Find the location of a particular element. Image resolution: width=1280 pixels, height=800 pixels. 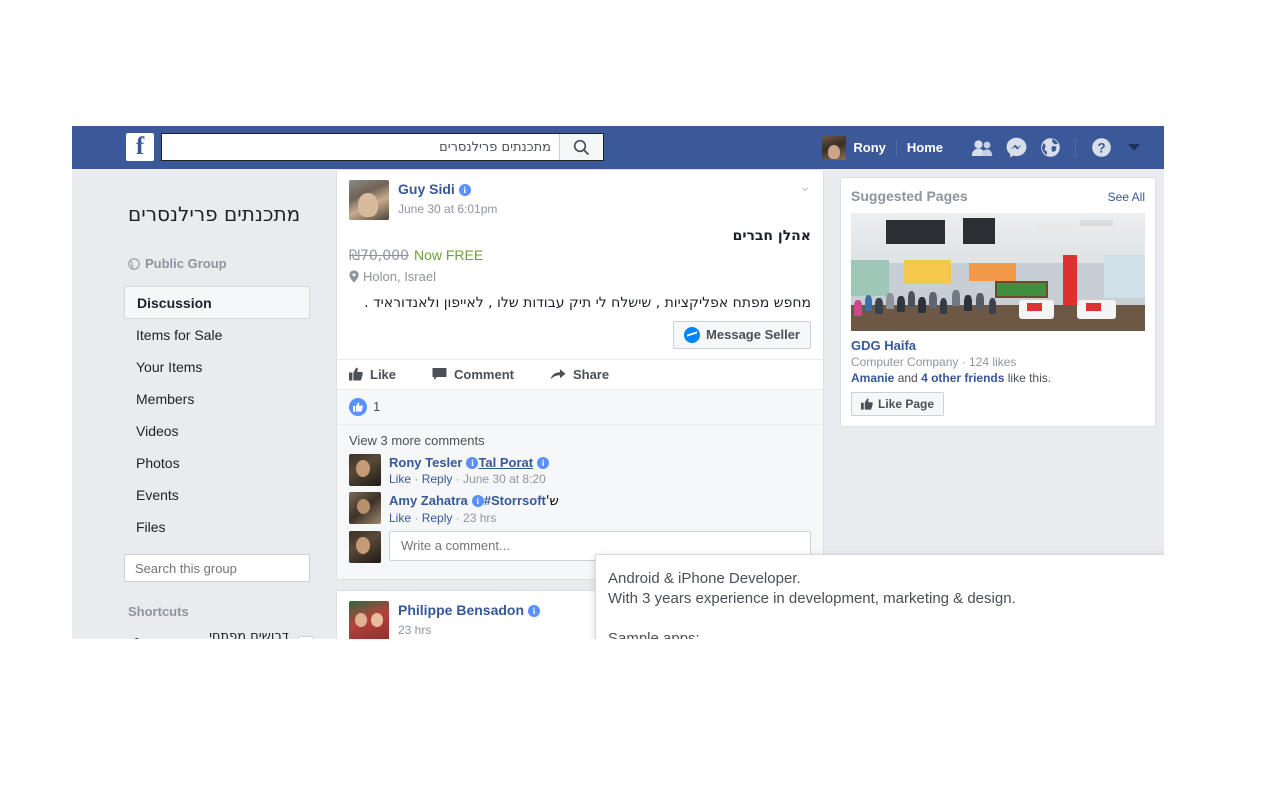

sidebar-item-your-items: Your Items is located at coordinates (217, 367).